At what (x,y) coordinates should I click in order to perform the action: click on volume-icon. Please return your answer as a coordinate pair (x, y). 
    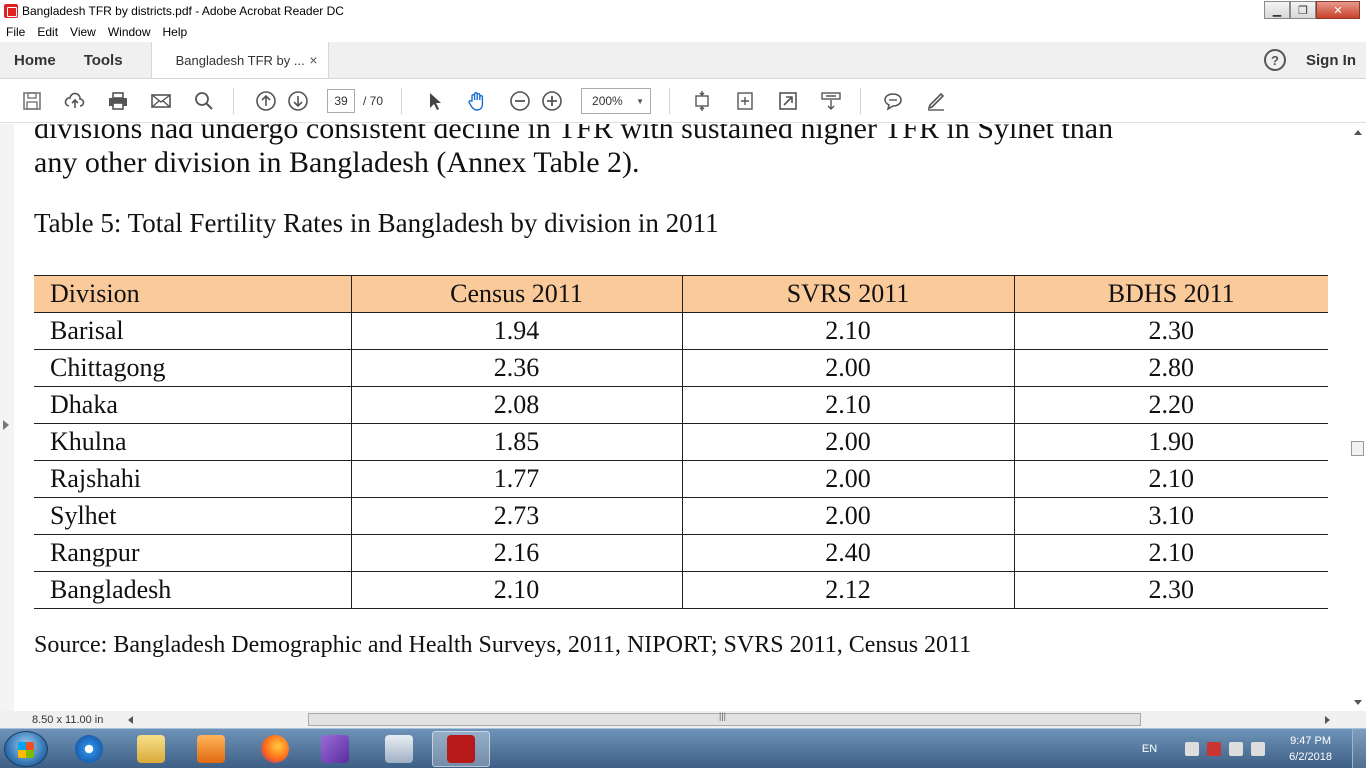
    Looking at the image, I should click on (1236, 749).